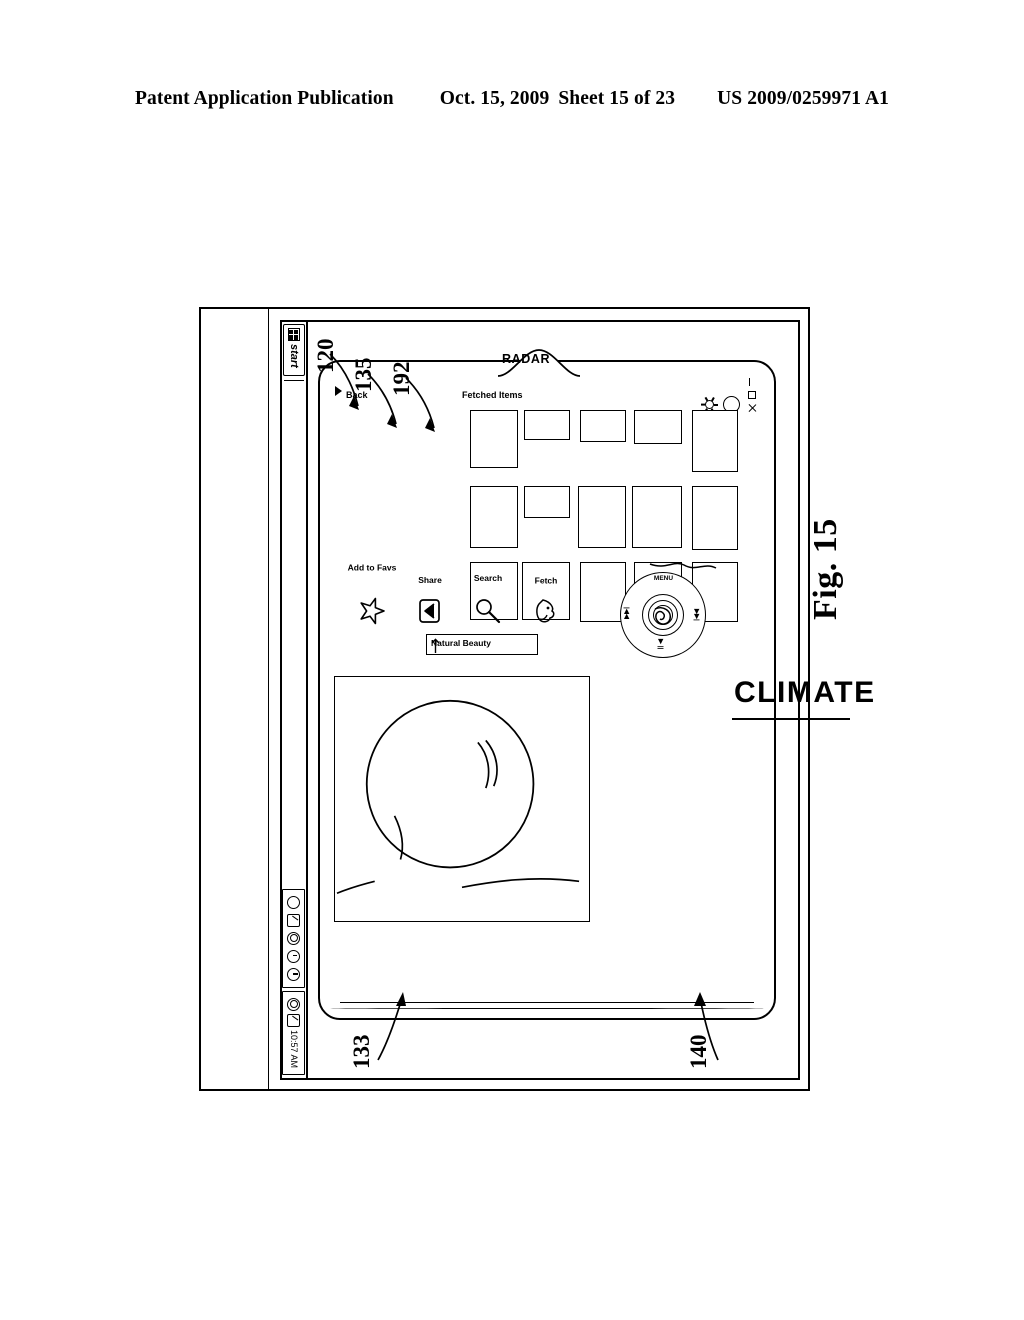  What do you see at coordinates (294, 920) in the screenshot?
I see `pencil-icon` at bounding box center [294, 920].